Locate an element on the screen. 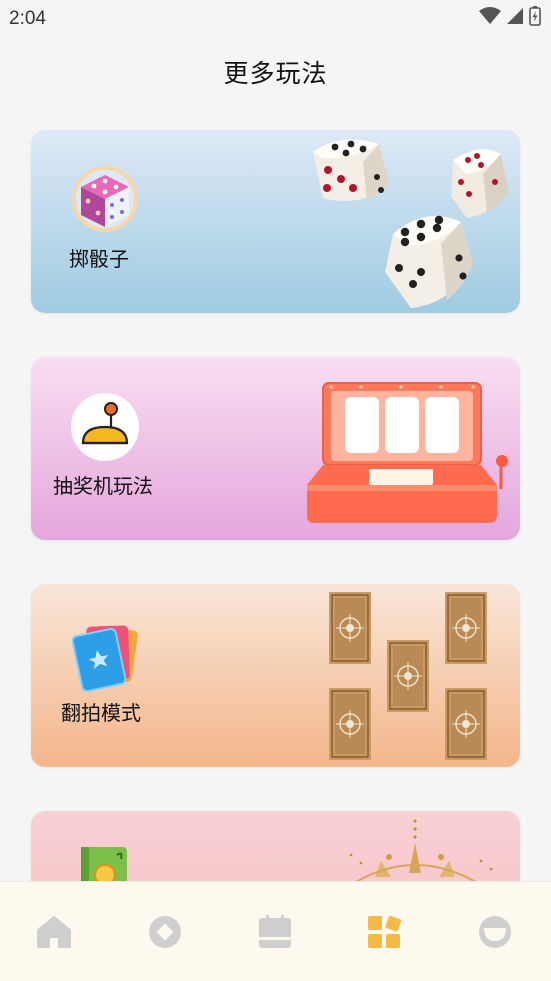  slot-machine-illustration is located at coordinates (408, 452).